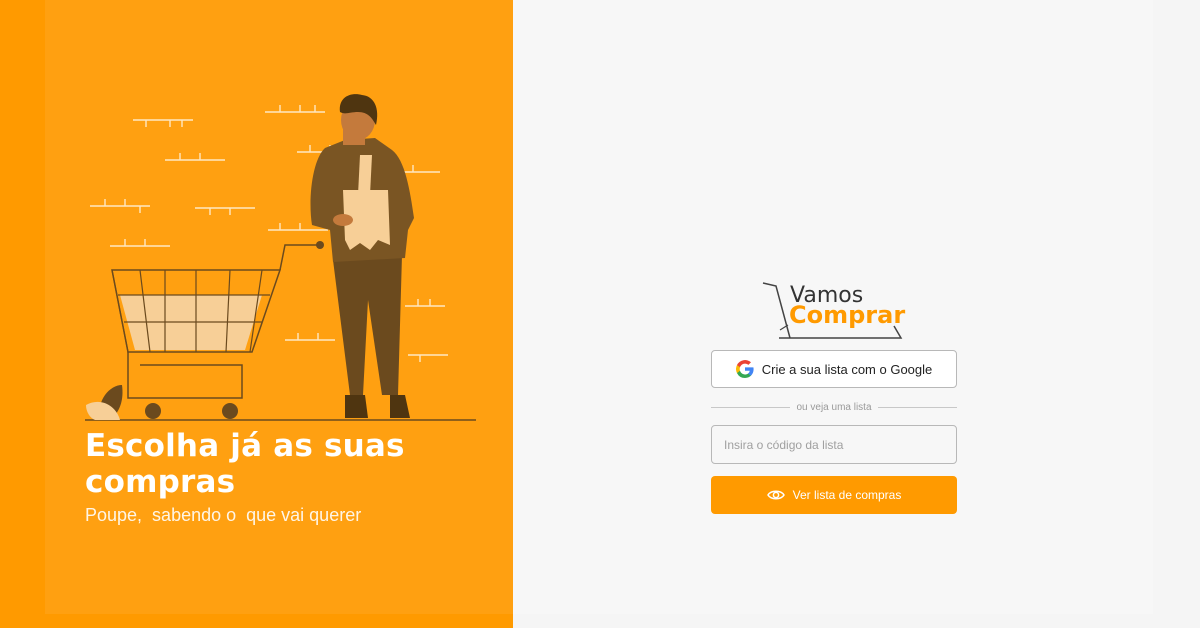 The image size is (1200, 628). I want to click on hero-subline: Poupe, sabendo o que vai querer, so click(223, 515).